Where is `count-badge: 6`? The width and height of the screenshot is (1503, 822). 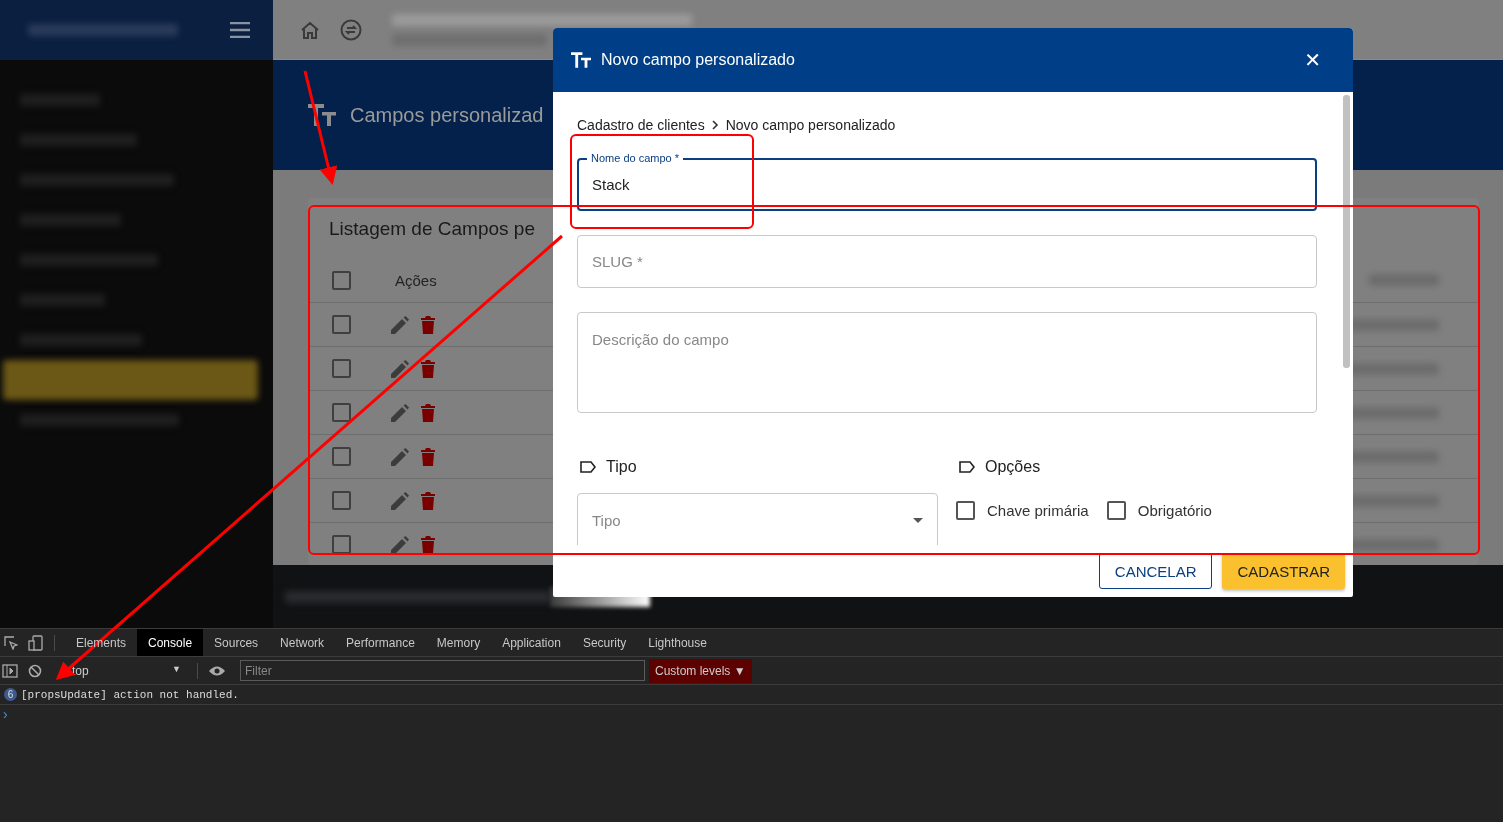
count-badge: 6 is located at coordinates (10, 694).